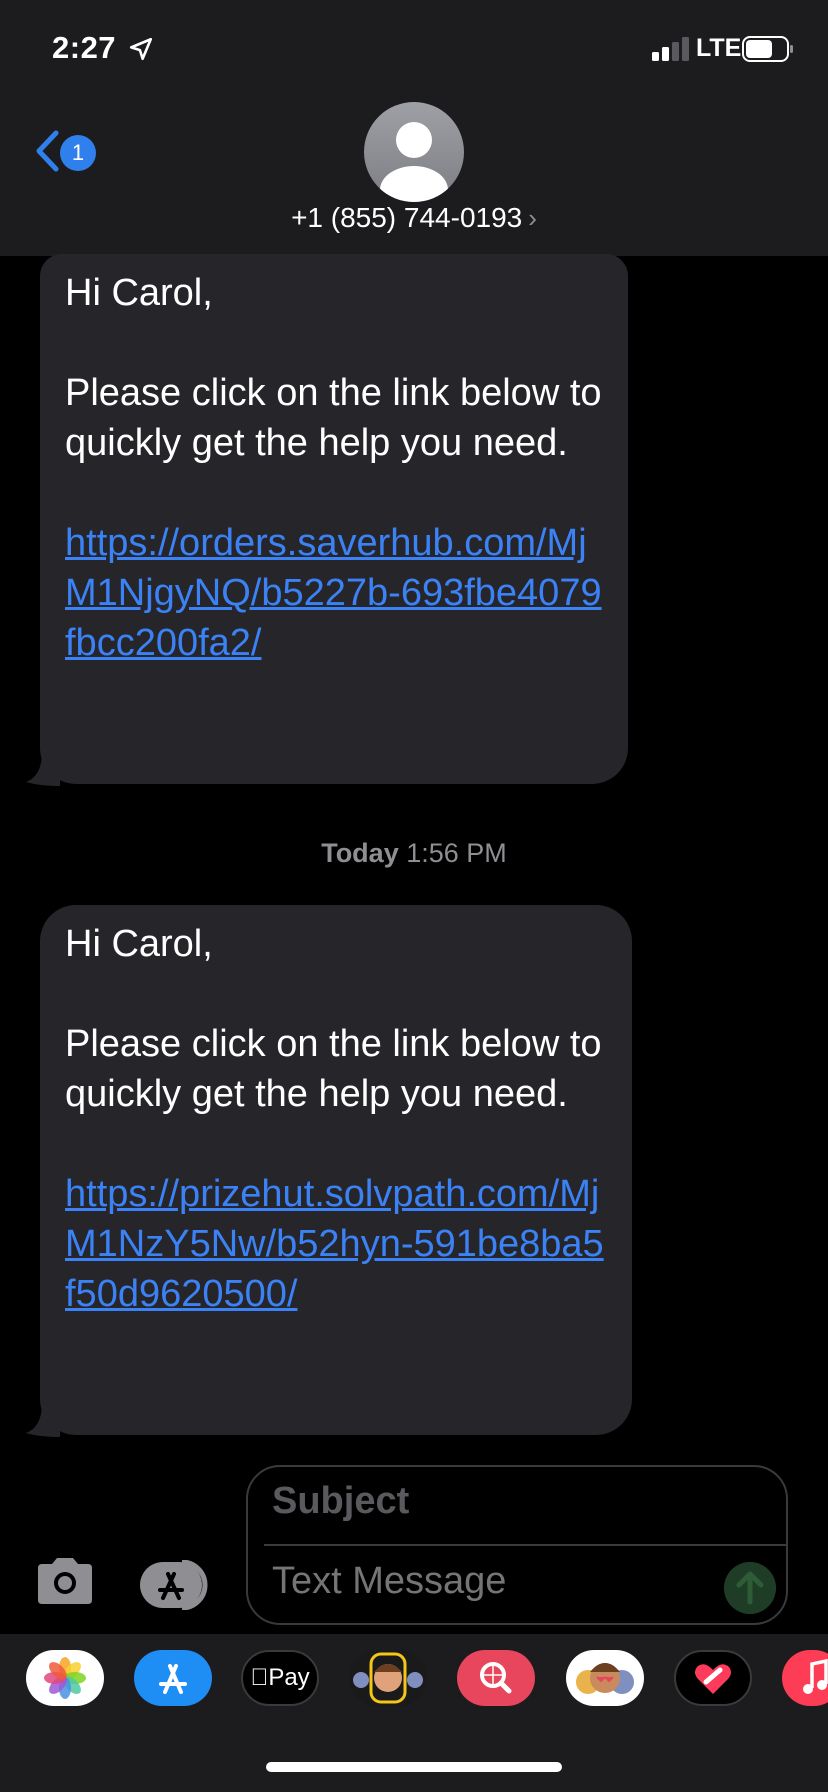 Image resolution: width=828 pixels, height=1792 pixels. Describe the element at coordinates (176, 1585) in the screenshot. I see `app-store-drawer-button-icon` at that location.